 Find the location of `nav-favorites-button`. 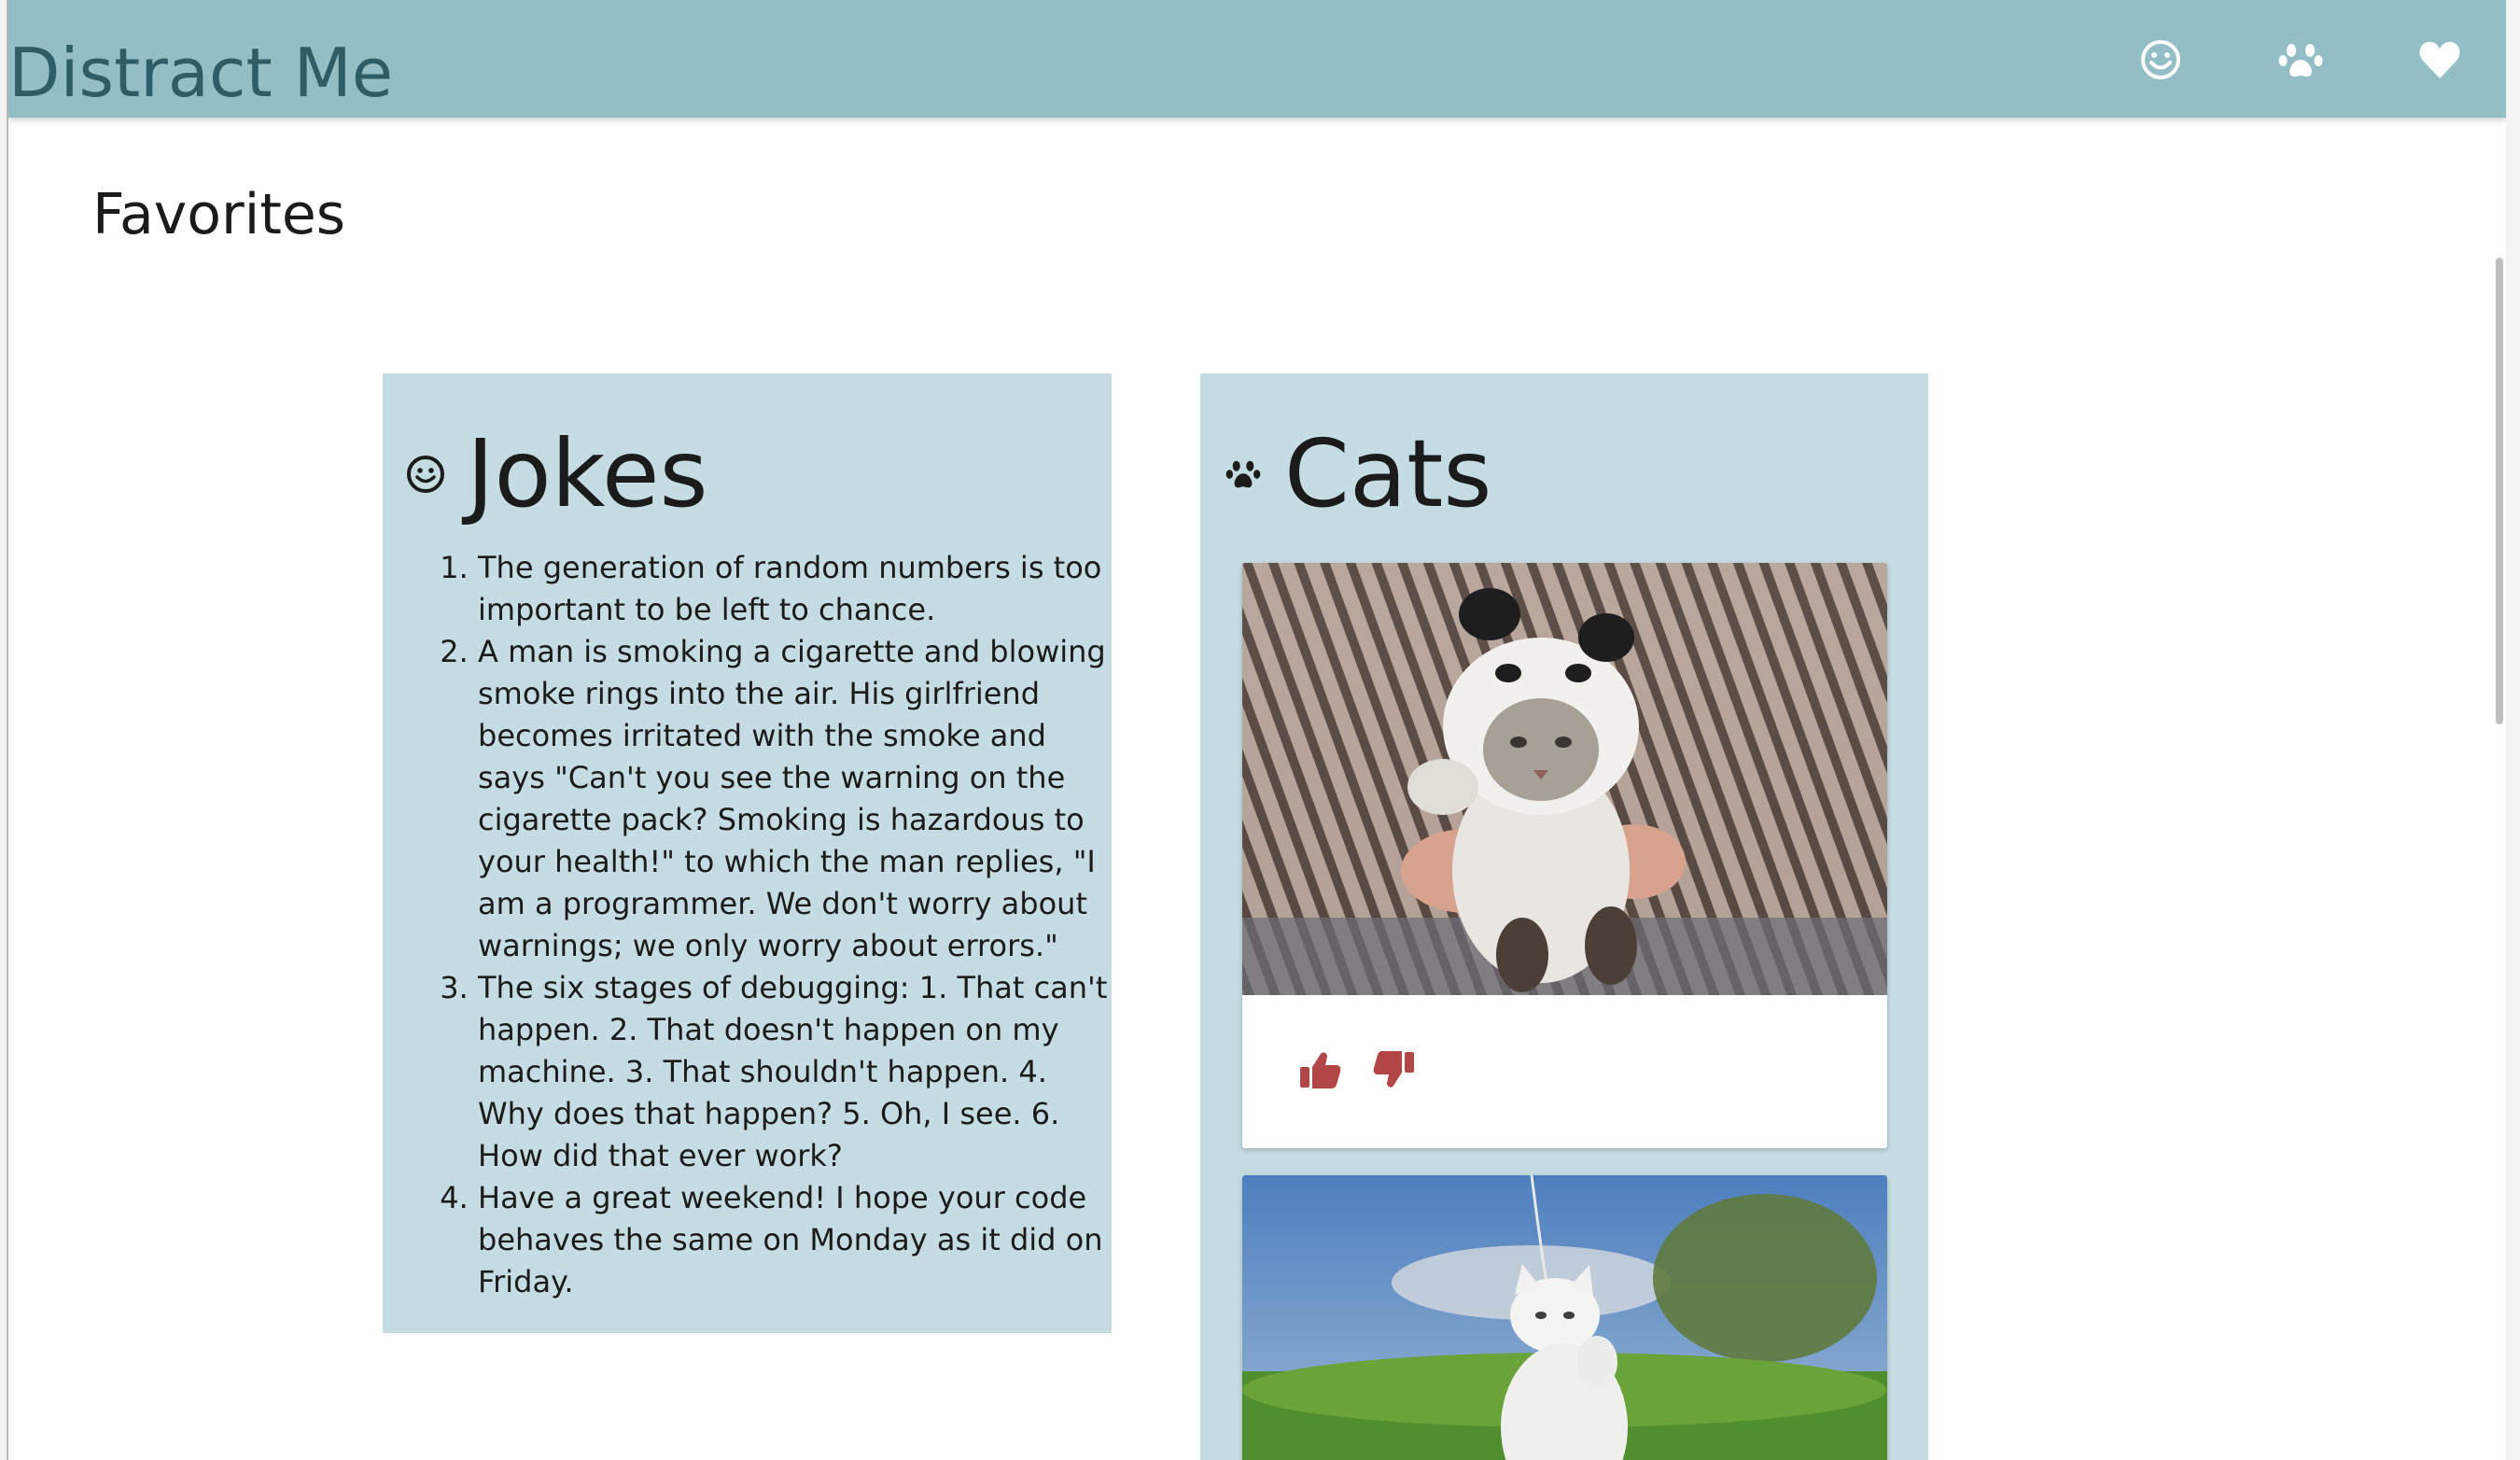

nav-favorites-button is located at coordinates (2440, 60).